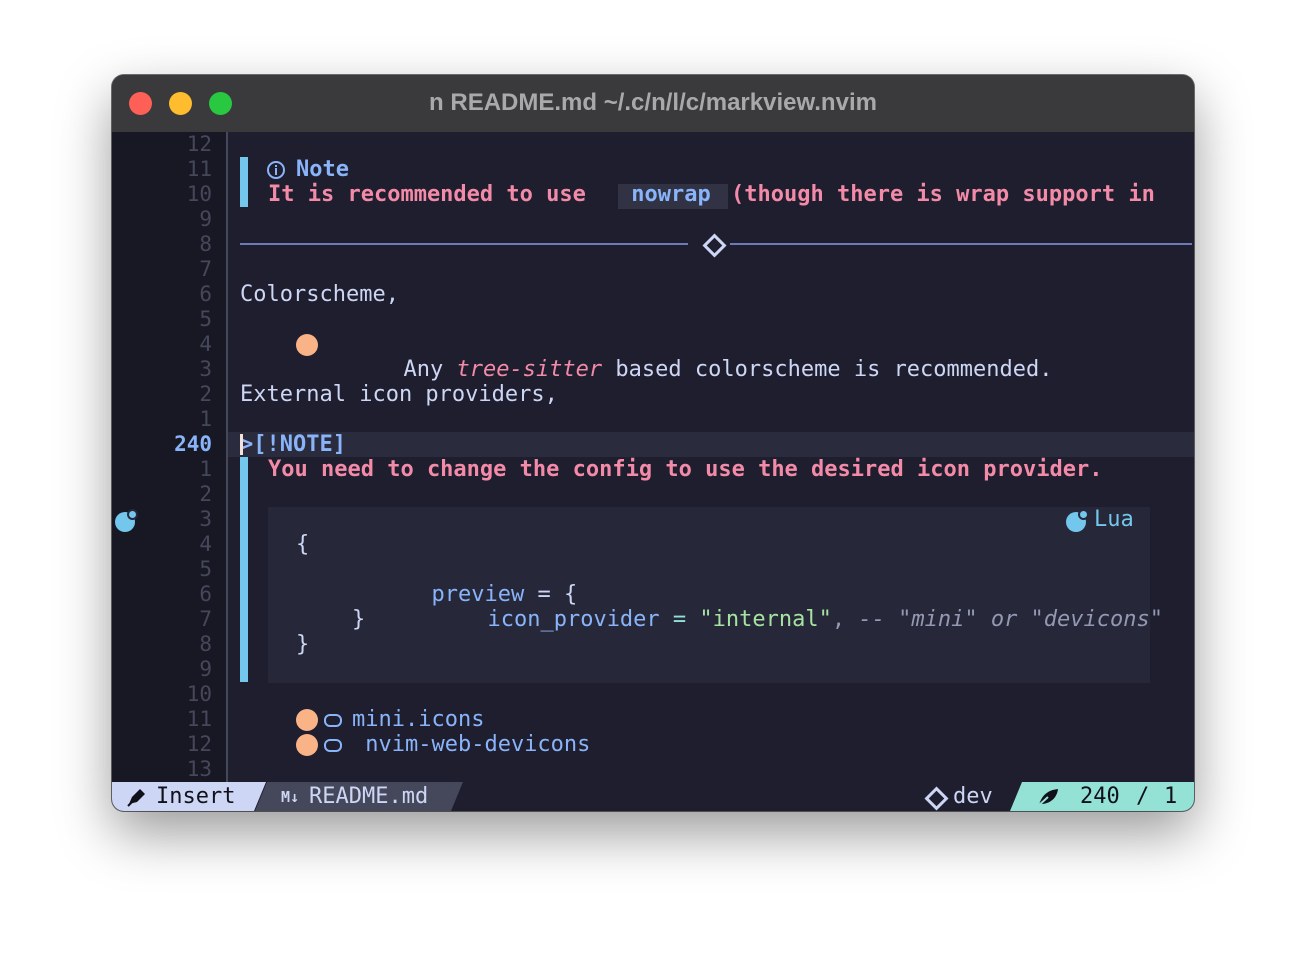  What do you see at coordinates (765, 619) in the screenshot?
I see `code-provider-string: "internal"` at bounding box center [765, 619].